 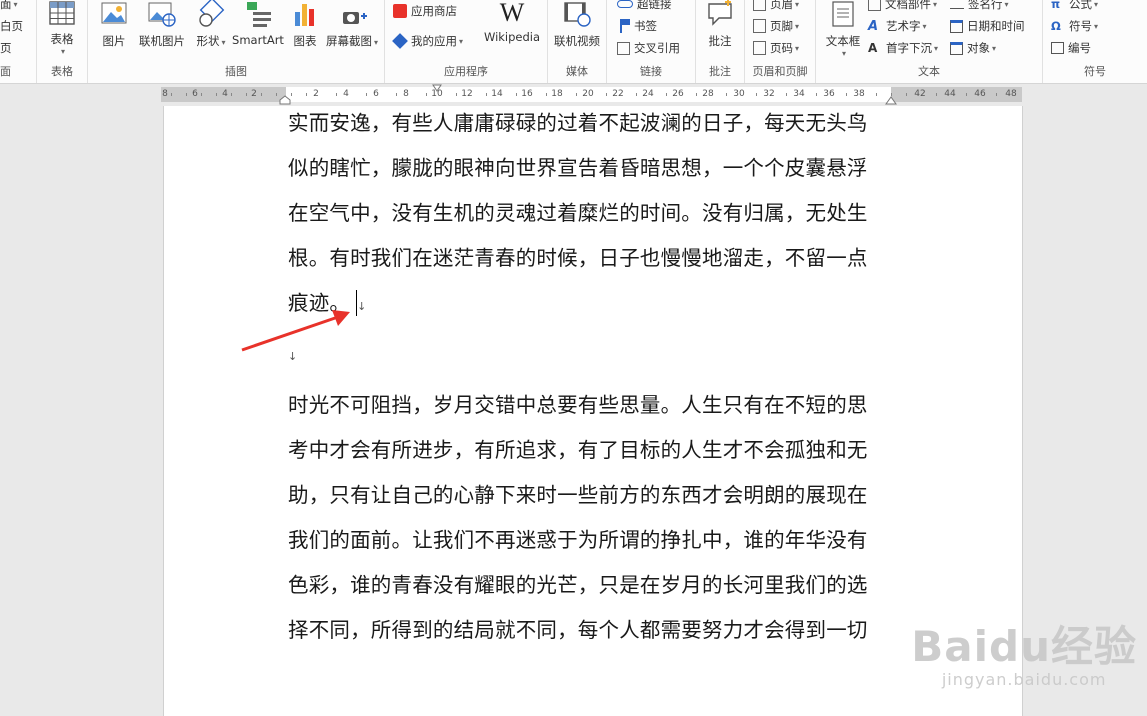 I want to click on screenshot-button: 屏幕截图 ▾, so click(x=352, y=24).